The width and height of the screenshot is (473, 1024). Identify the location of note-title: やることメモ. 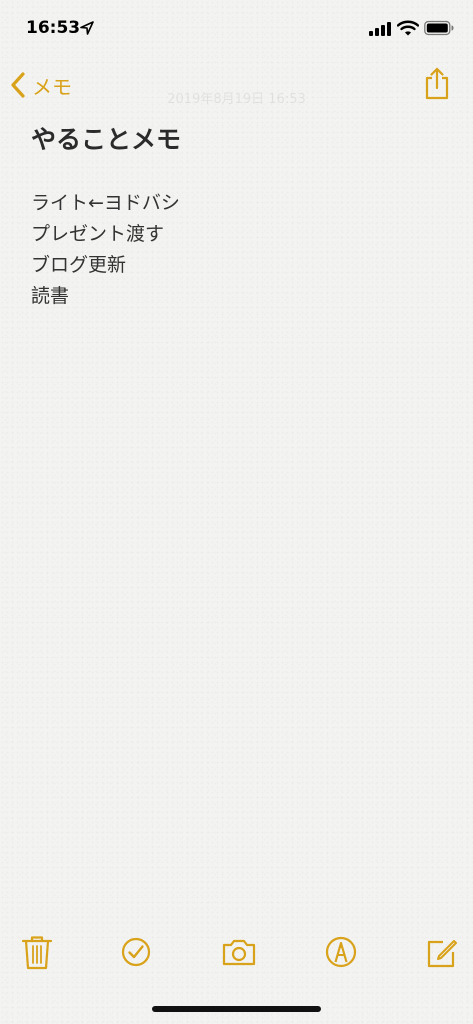
(106, 138).